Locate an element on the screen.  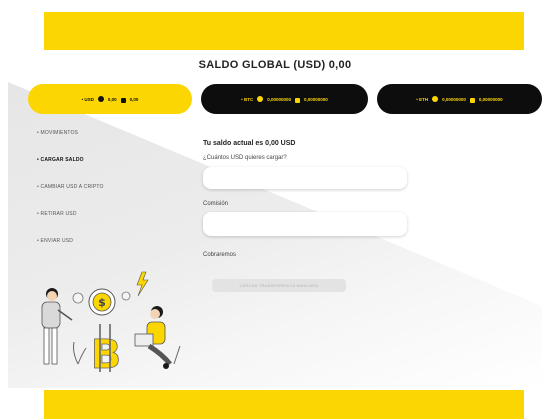
submit-button: CARGAR TRANSFERENCIA BANCARIA is located at coordinates (279, 285).